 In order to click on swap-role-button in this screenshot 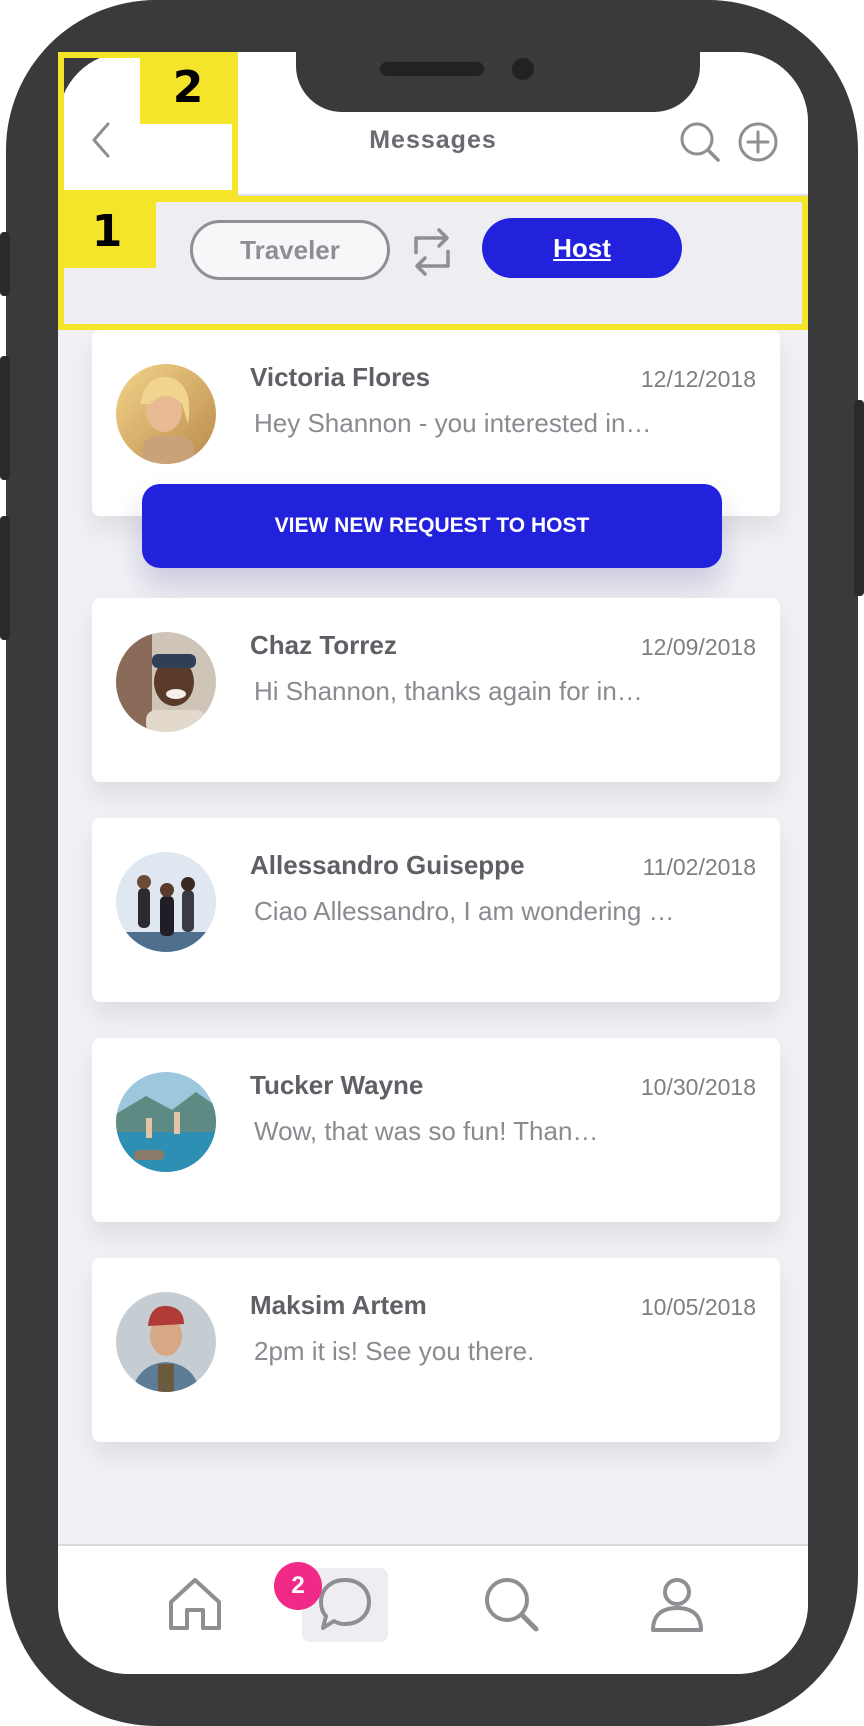, I will do `click(432, 252)`.